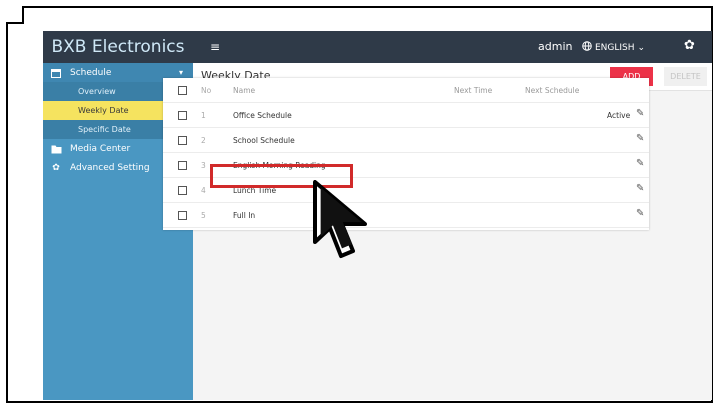  What do you see at coordinates (641, 47) in the screenshot?
I see `chevron-down-icon: ⌄` at bounding box center [641, 47].